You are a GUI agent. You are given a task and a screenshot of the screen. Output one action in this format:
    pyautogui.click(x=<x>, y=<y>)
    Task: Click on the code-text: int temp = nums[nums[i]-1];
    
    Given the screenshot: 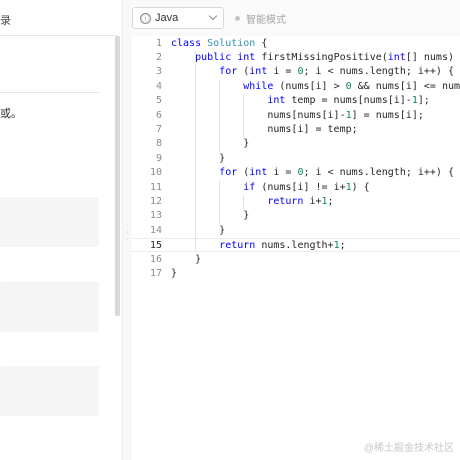 What is the action you would take?
    pyautogui.click(x=300, y=101)
    